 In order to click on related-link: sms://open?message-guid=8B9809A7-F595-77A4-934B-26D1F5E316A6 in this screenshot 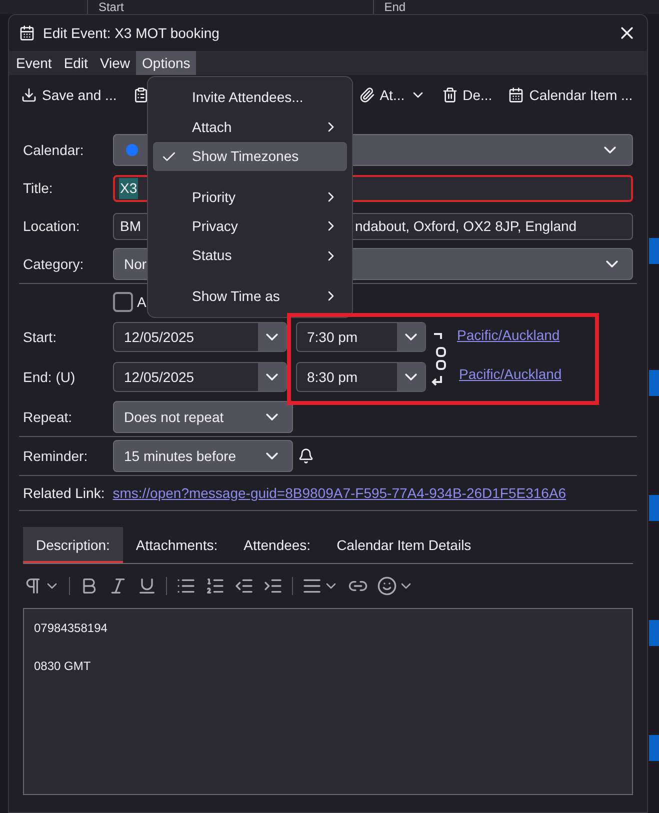, I will do `click(339, 493)`.